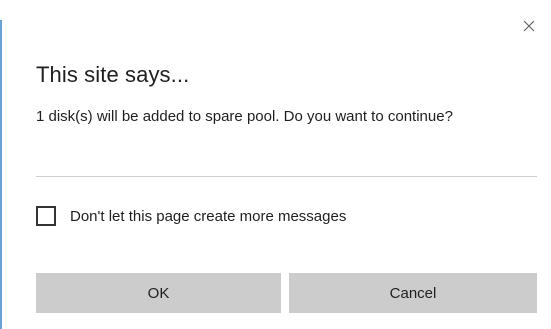  I want to click on ok-button: OK, so click(158, 293).